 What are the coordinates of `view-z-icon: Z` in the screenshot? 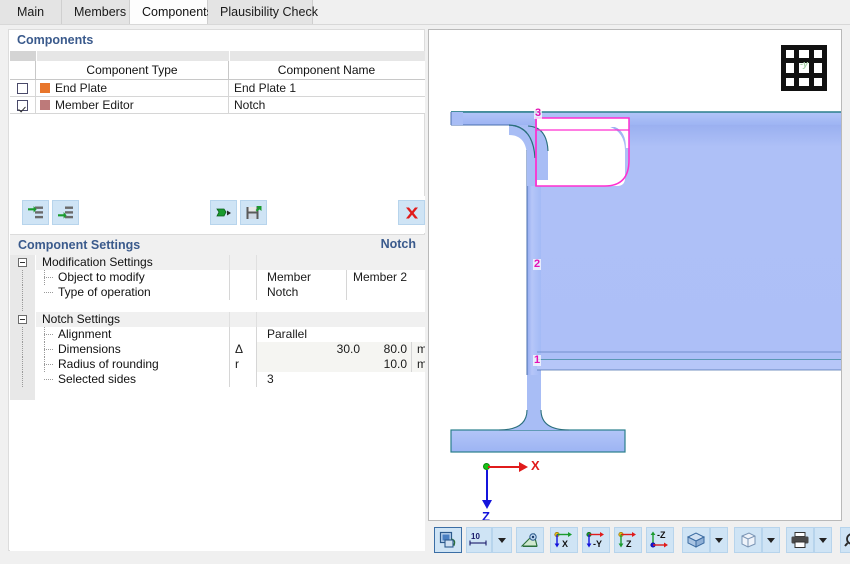 It's located at (627, 540).